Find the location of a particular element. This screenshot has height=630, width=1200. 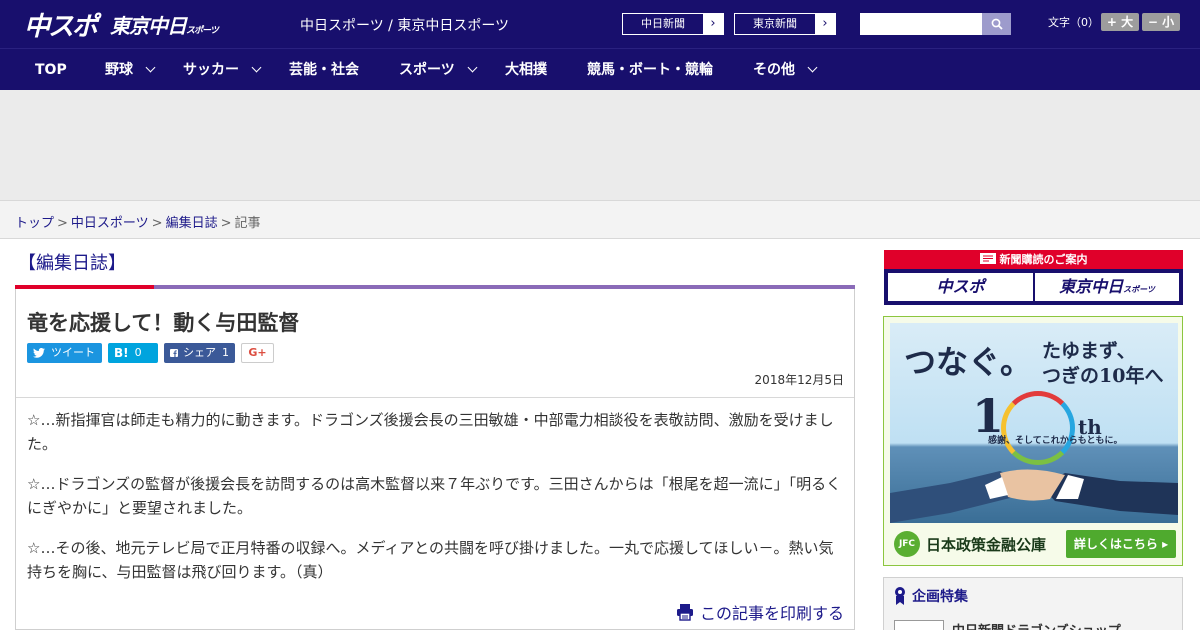

nav-label: 芸能・社会 is located at coordinates (324, 70).